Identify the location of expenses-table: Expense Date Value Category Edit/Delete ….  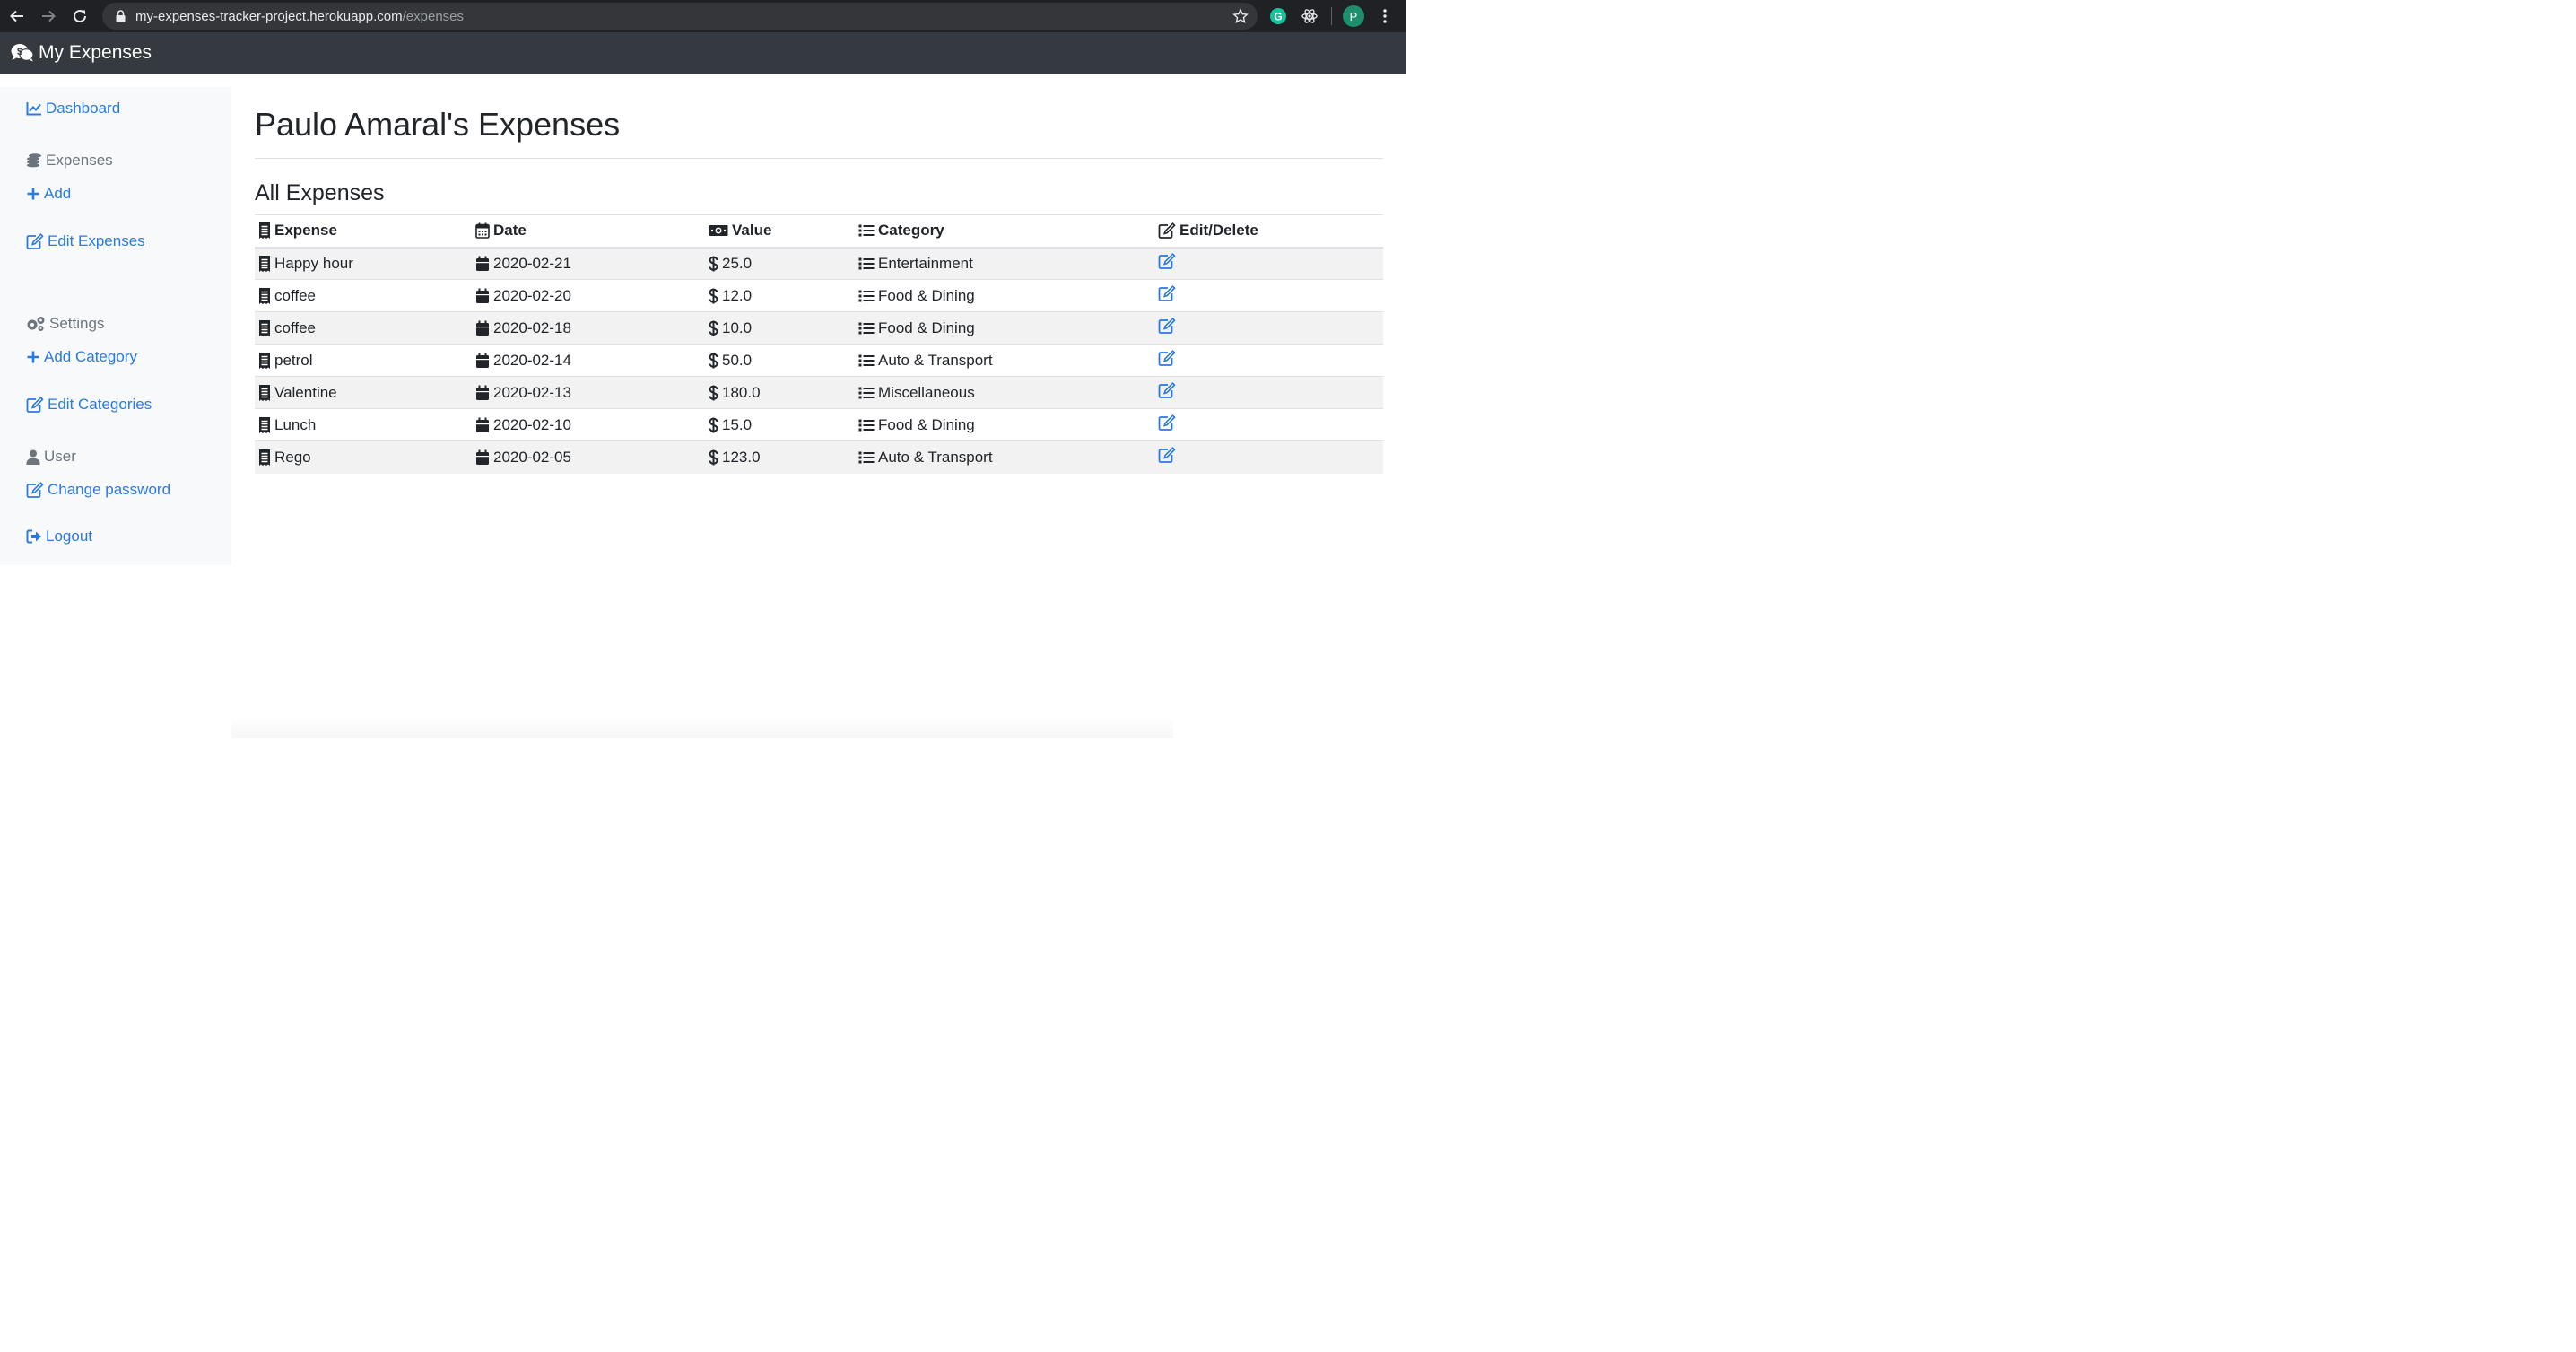
(819, 344).